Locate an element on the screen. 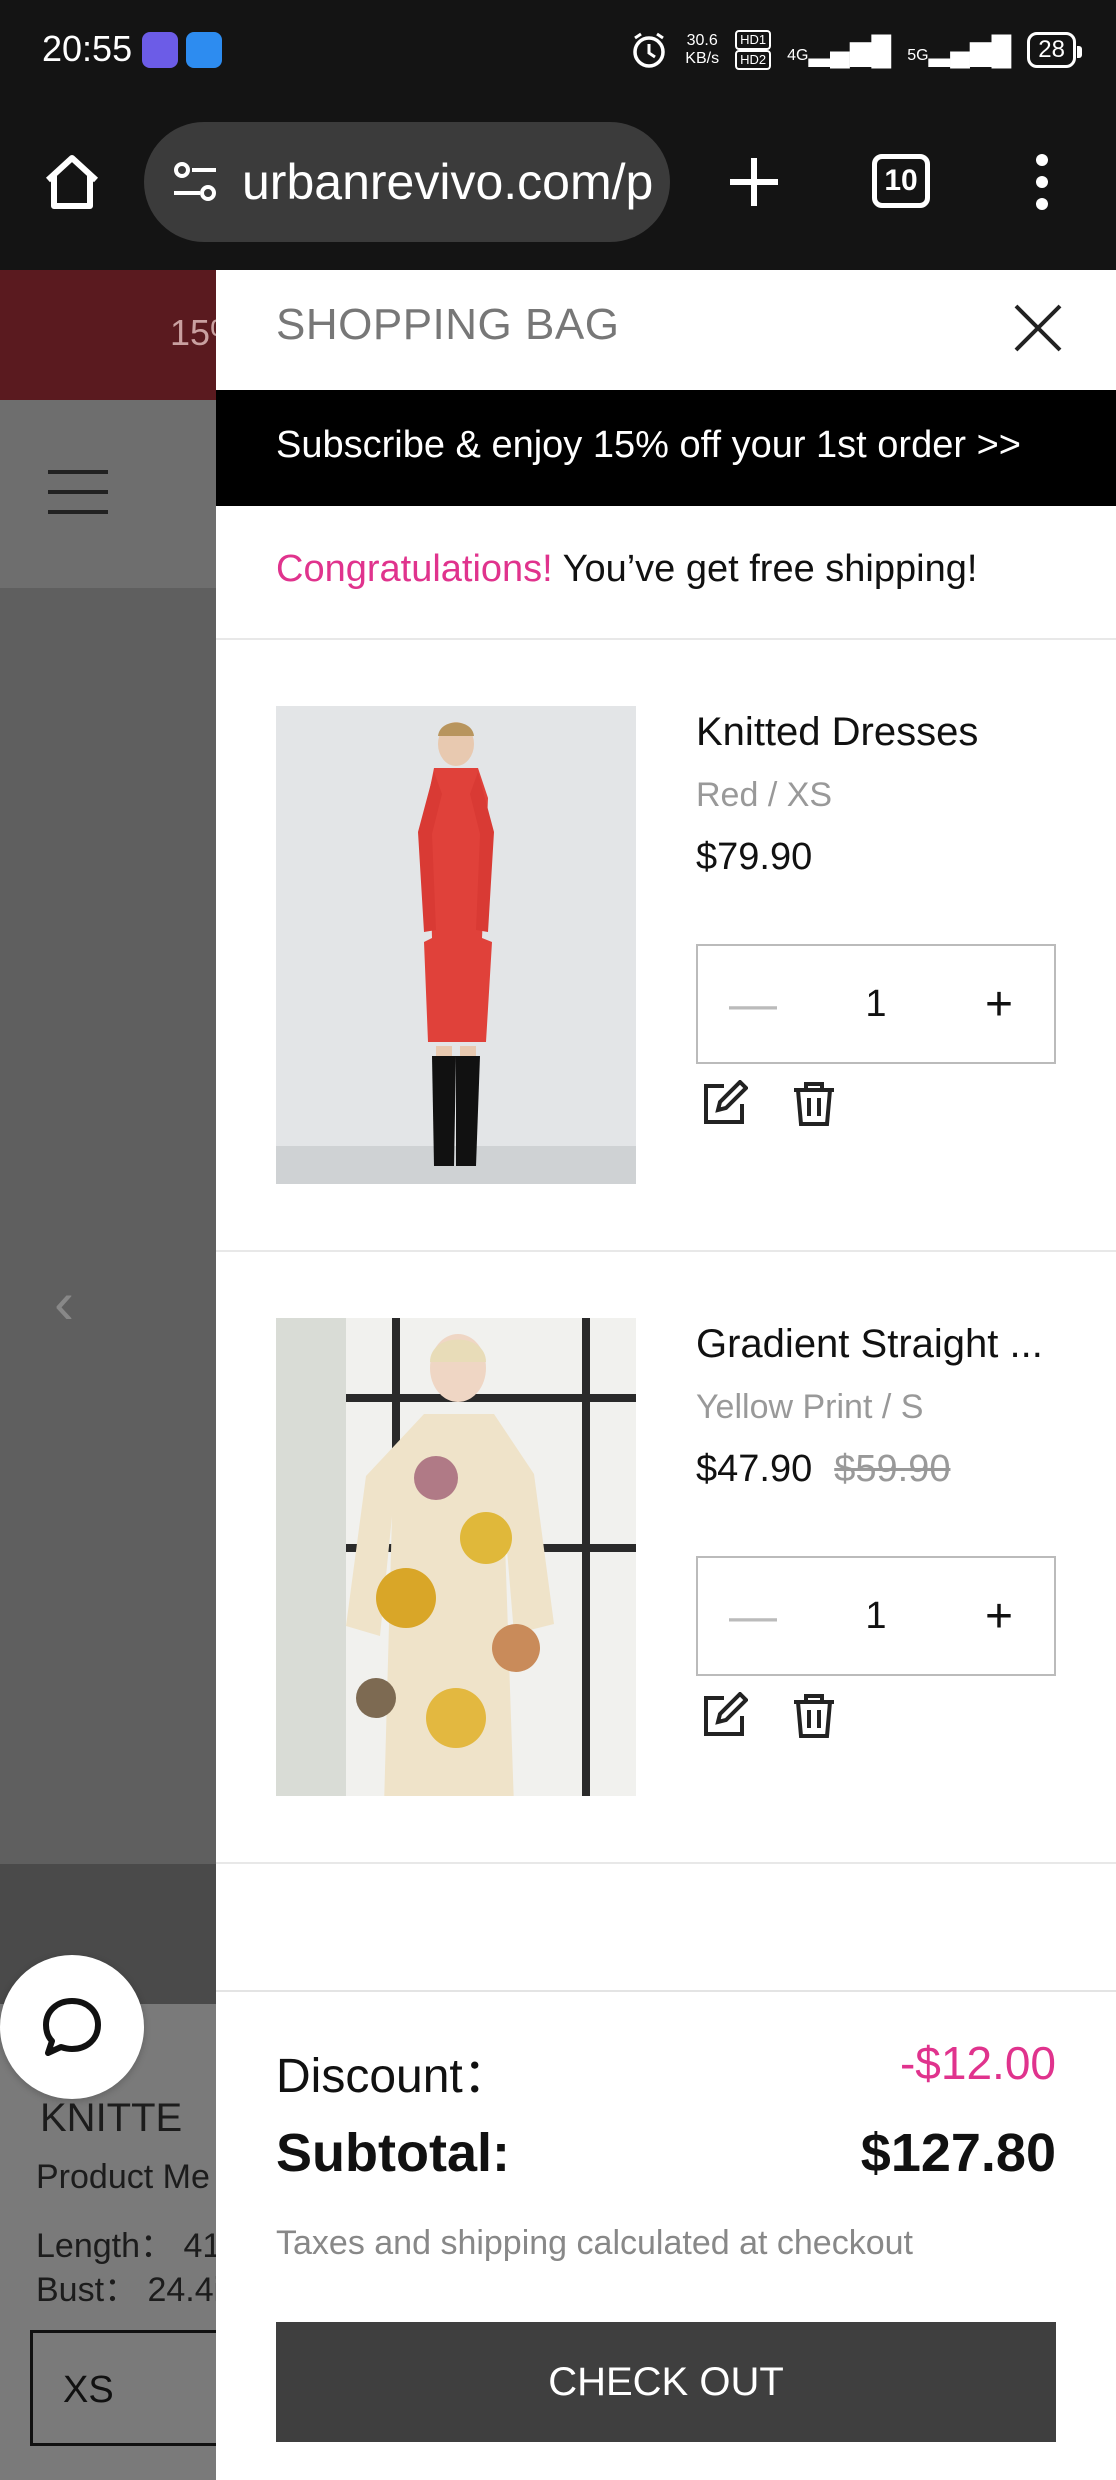 This screenshot has width=1116, height=2480. signal-5g: 5G▂▄▆█ is located at coordinates (959, 50).